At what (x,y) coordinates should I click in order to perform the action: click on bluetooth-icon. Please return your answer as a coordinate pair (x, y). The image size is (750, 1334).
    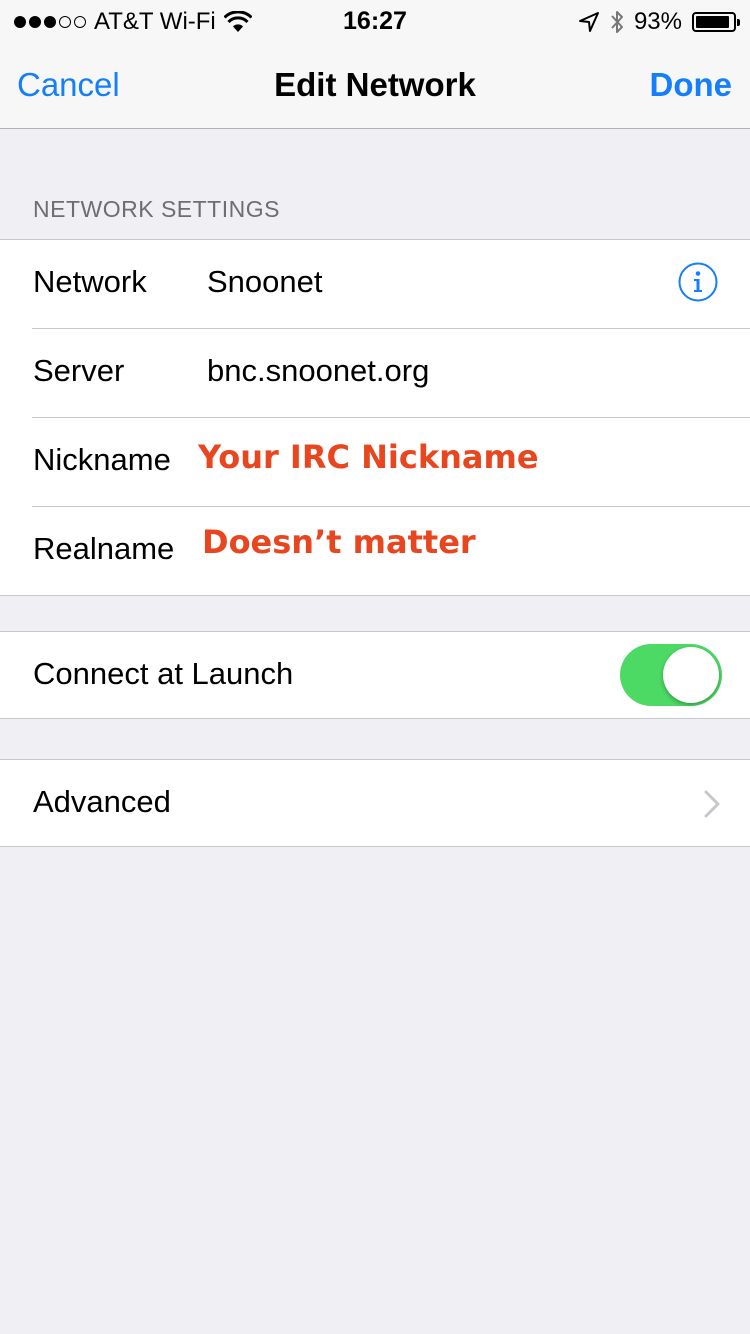
    Looking at the image, I should click on (617, 22).